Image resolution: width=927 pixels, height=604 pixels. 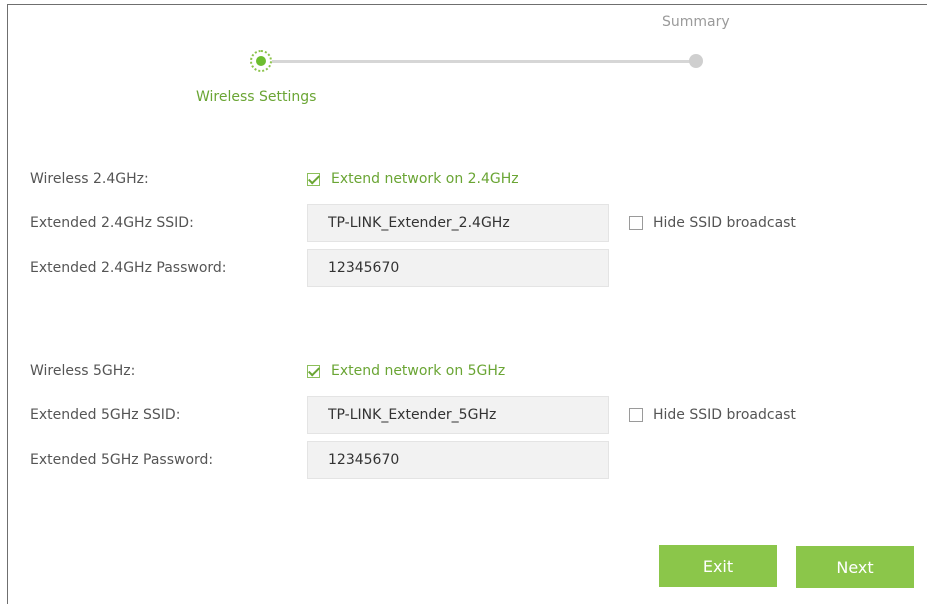 What do you see at coordinates (89, 179) in the screenshot?
I see `wireless-24-label: Wireless 2.4GHz:` at bounding box center [89, 179].